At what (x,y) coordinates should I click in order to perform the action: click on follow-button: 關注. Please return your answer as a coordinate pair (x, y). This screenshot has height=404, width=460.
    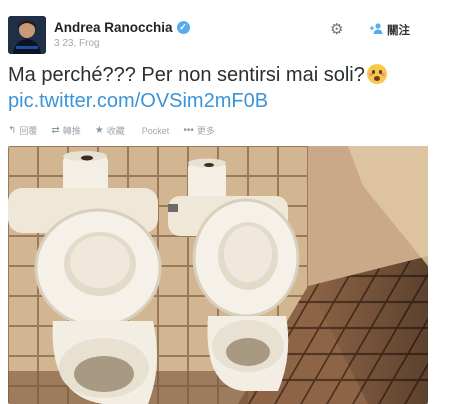
    Looking at the image, I should click on (390, 30).